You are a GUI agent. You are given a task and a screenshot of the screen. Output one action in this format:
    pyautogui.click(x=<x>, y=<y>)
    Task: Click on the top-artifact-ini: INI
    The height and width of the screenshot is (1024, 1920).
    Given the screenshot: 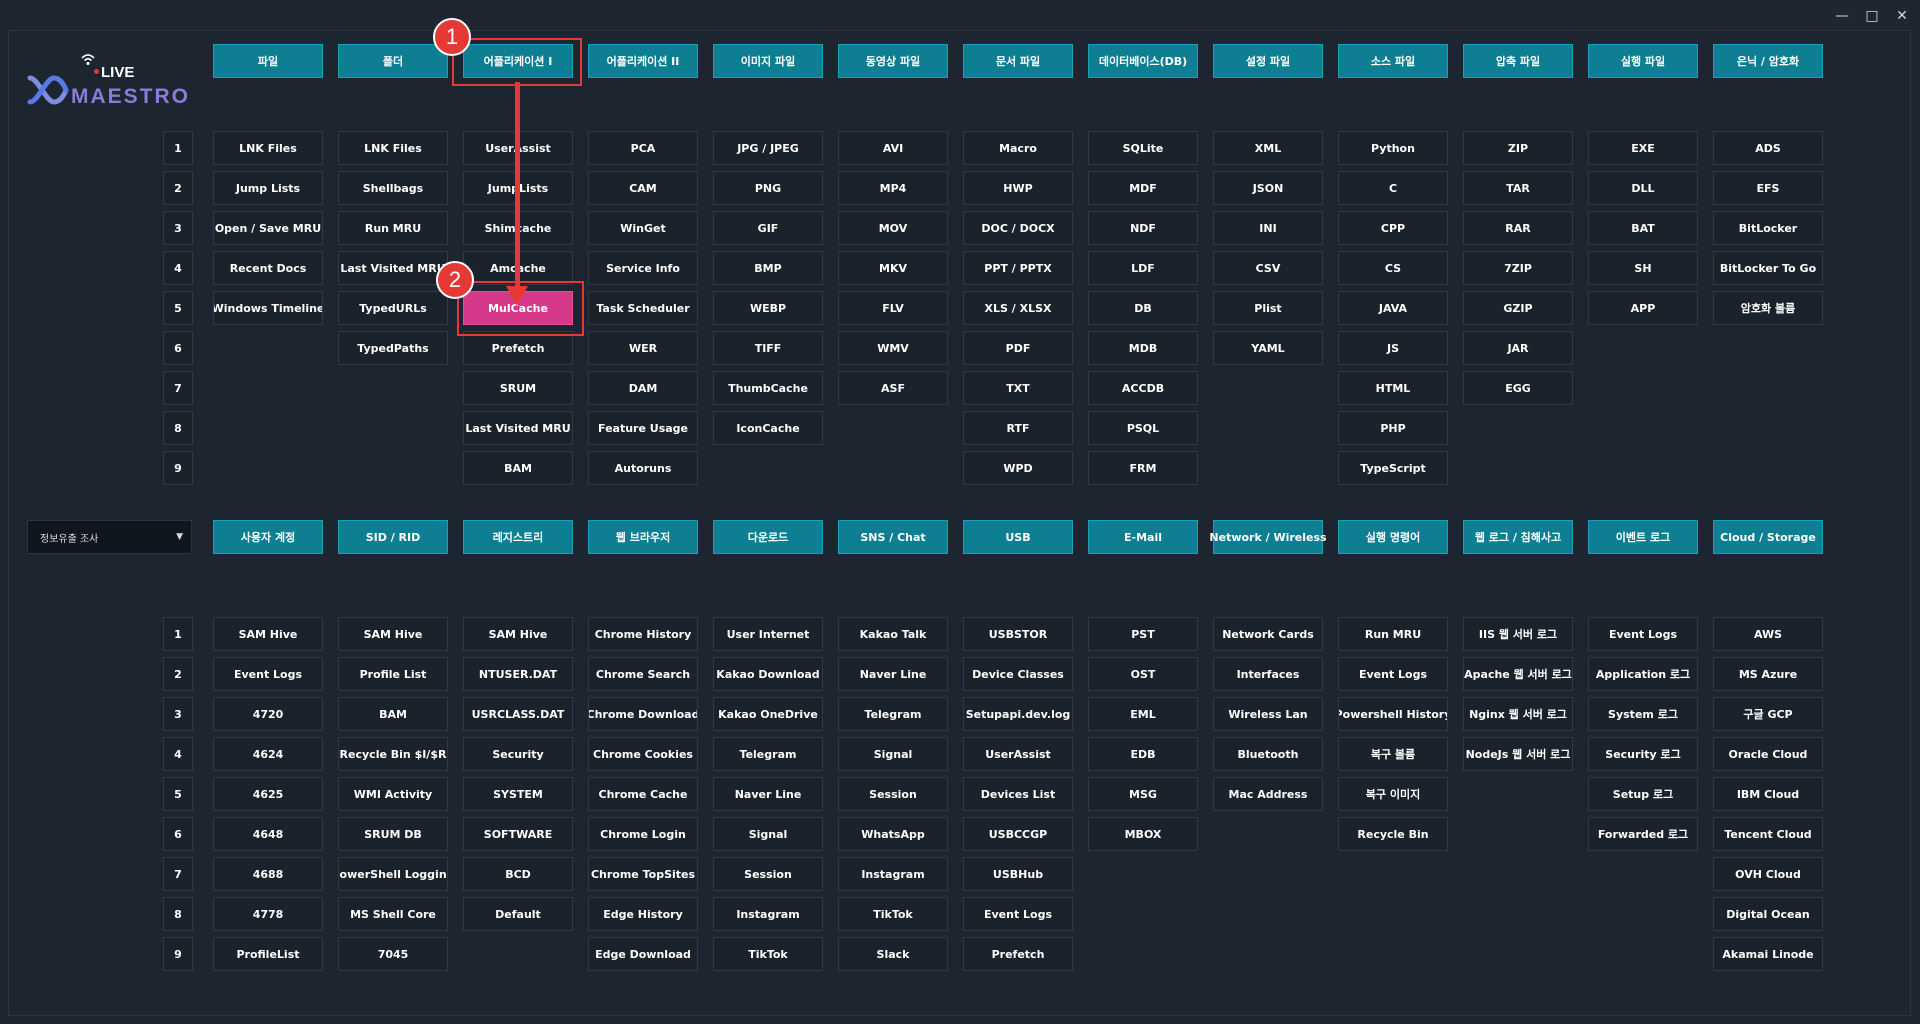 What is the action you would take?
    pyautogui.click(x=1268, y=228)
    